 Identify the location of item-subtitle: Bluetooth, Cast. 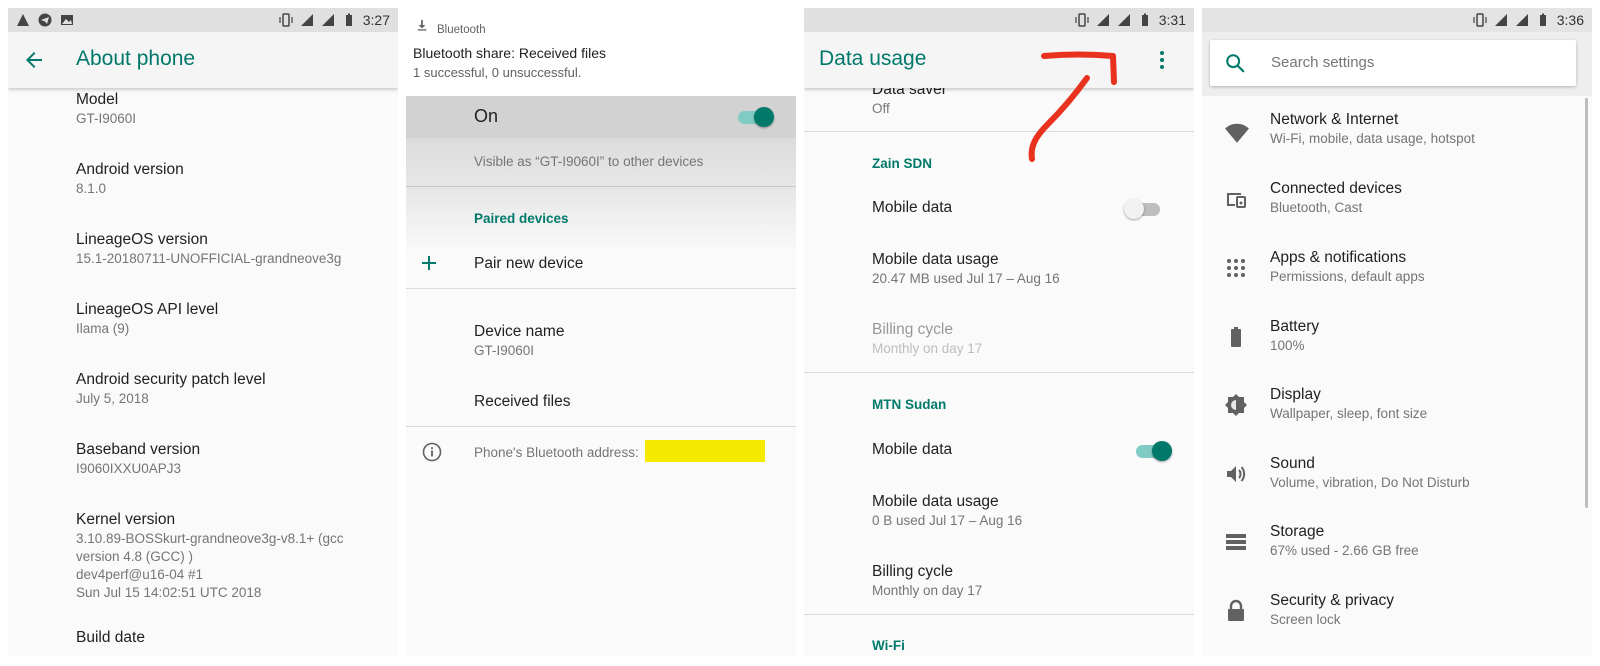
(1316, 207).